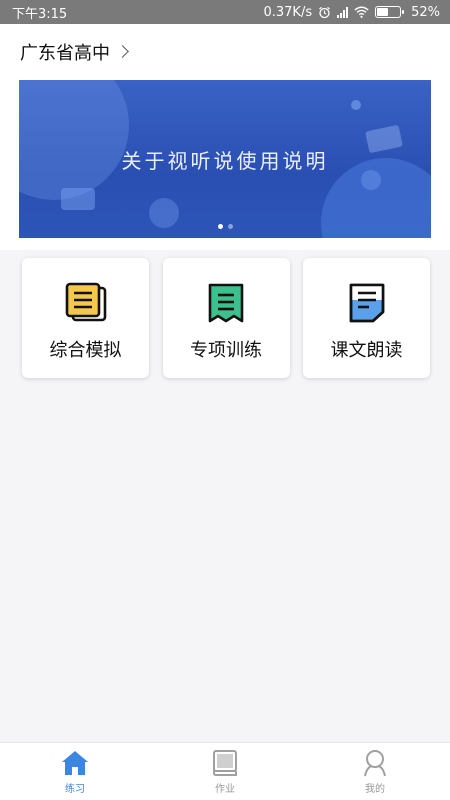  I want to click on status-time: 下午3:15, so click(40, 14).